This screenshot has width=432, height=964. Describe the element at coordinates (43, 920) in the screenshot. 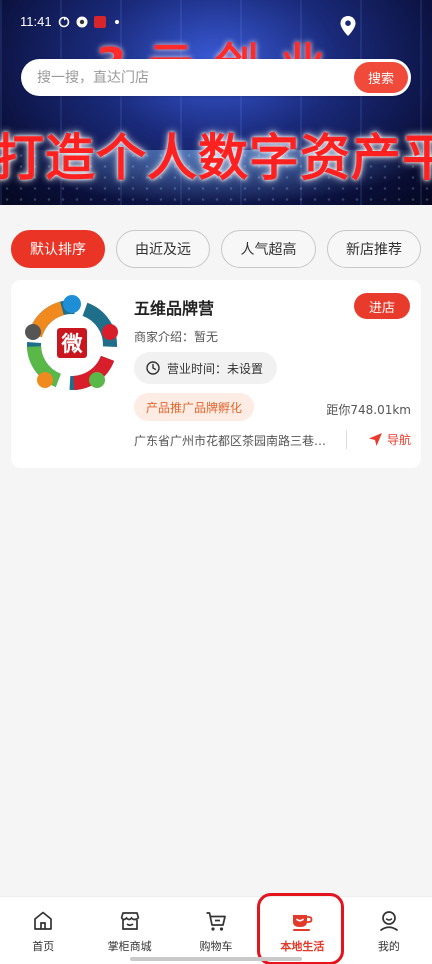

I see `home-icon` at that location.